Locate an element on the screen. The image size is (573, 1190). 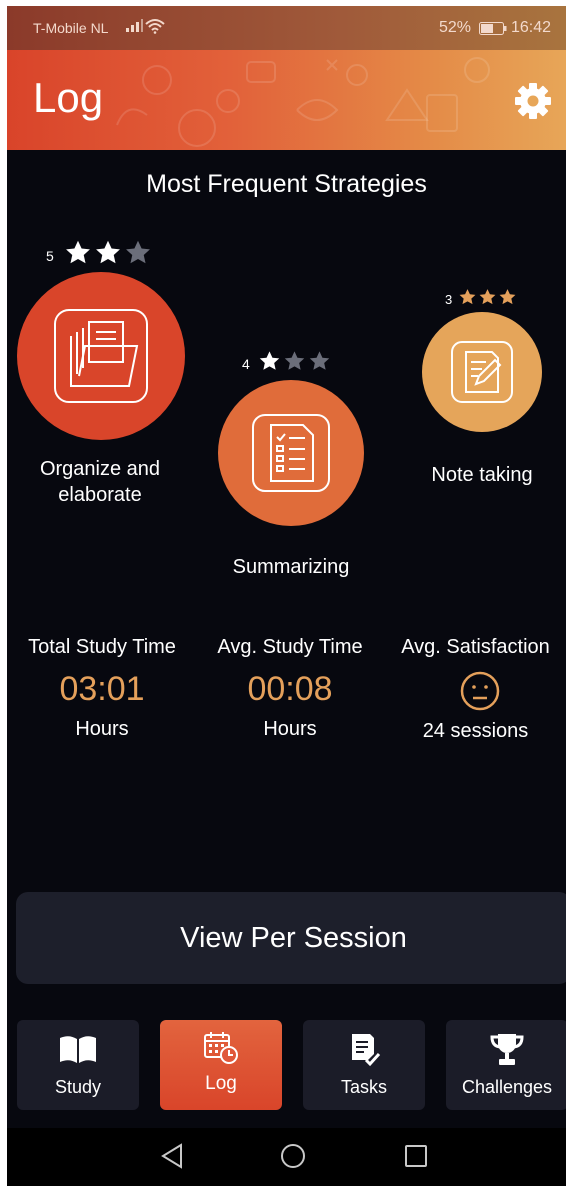
wifi-icon is located at coordinates (155, 28).